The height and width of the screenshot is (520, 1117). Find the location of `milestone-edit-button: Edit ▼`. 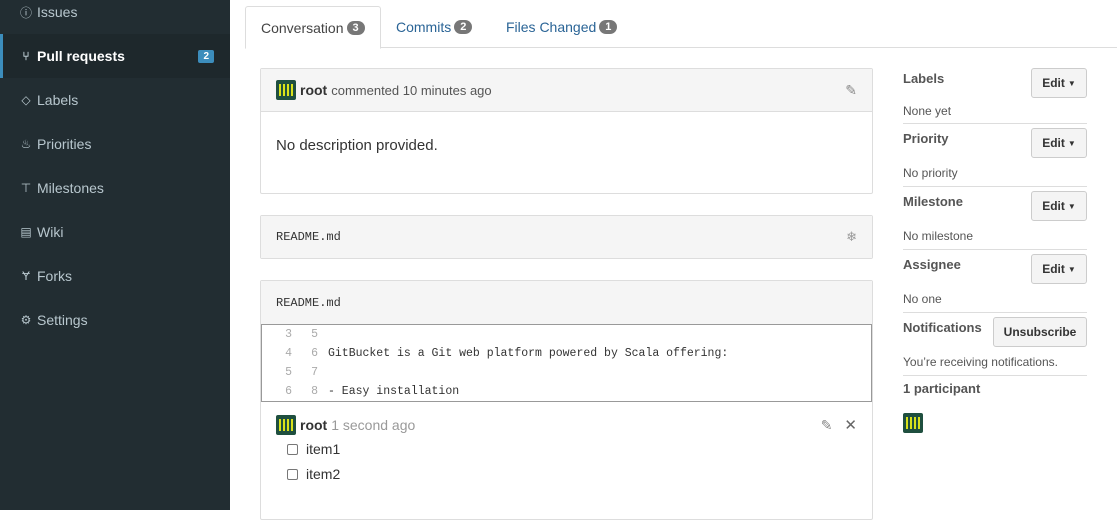

milestone-edit-button: Edit ▼ is located at coordinates (1059, 206).